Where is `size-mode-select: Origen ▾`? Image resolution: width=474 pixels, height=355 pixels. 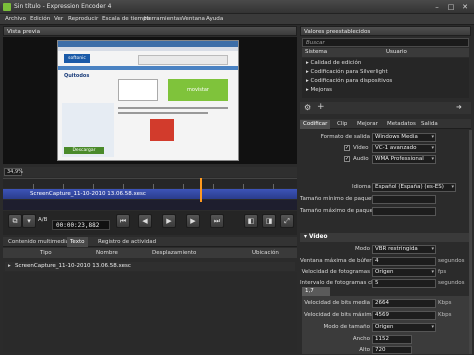 size-mode-select: Origen ▾ is located at coordinates (404, 327).